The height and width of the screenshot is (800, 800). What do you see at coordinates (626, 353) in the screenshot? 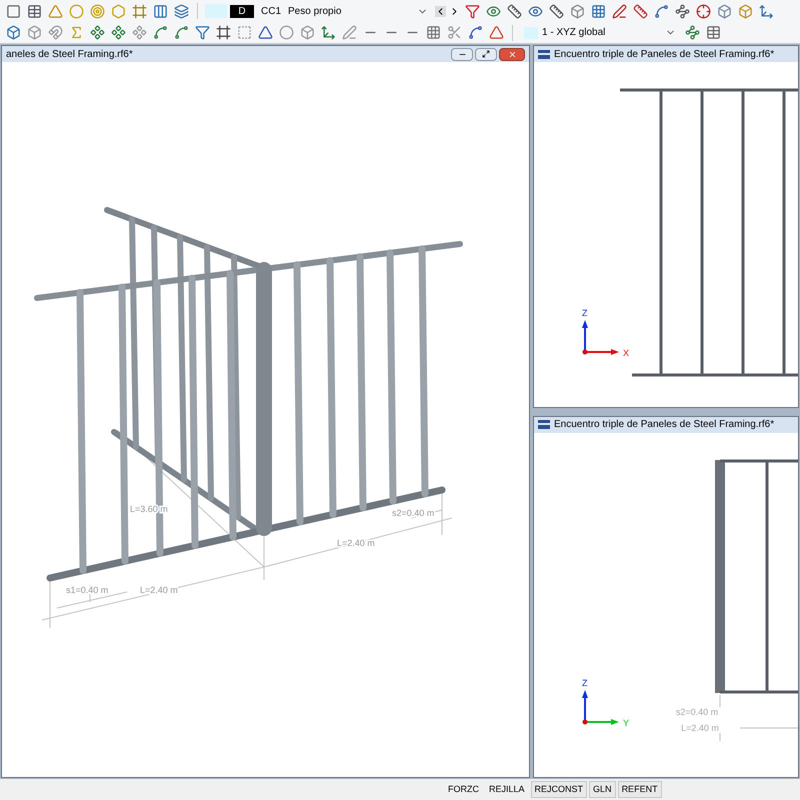
I see `axis-label: X` at bounding box center [626, 353].